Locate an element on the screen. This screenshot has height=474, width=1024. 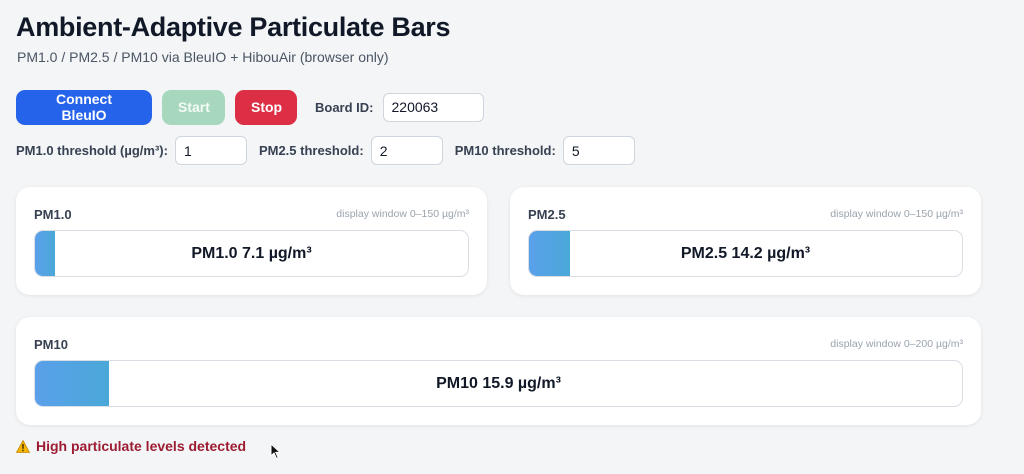
pm1-card-title: PM1.0 is located at coordinates (53, 214).